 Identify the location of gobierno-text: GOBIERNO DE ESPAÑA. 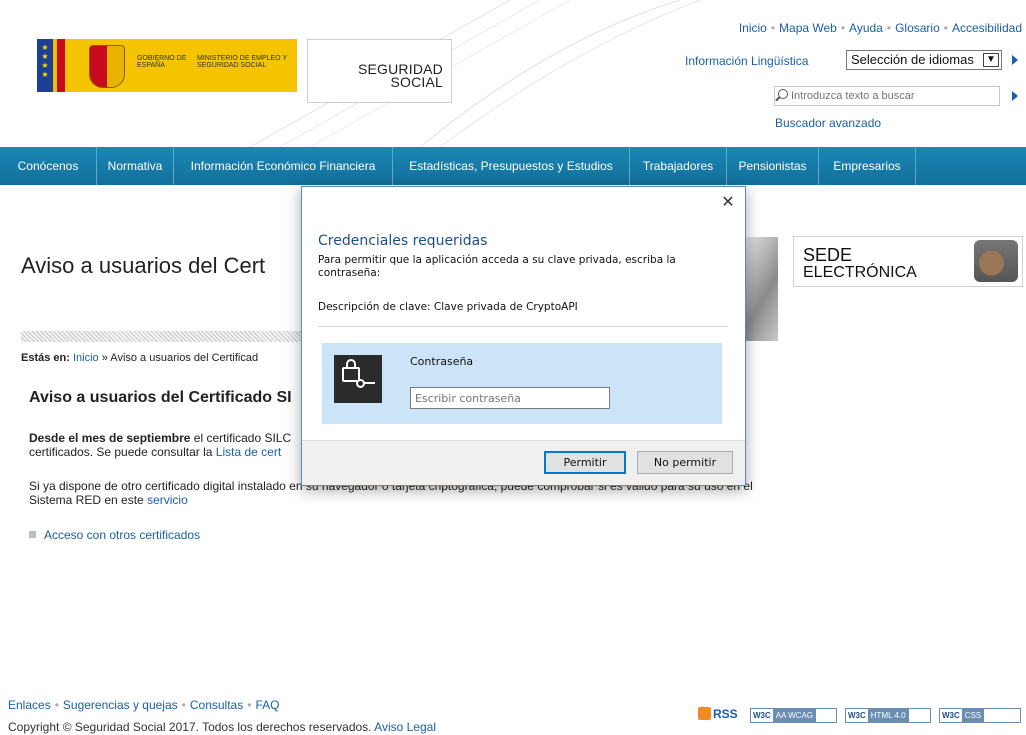
(162, 62).